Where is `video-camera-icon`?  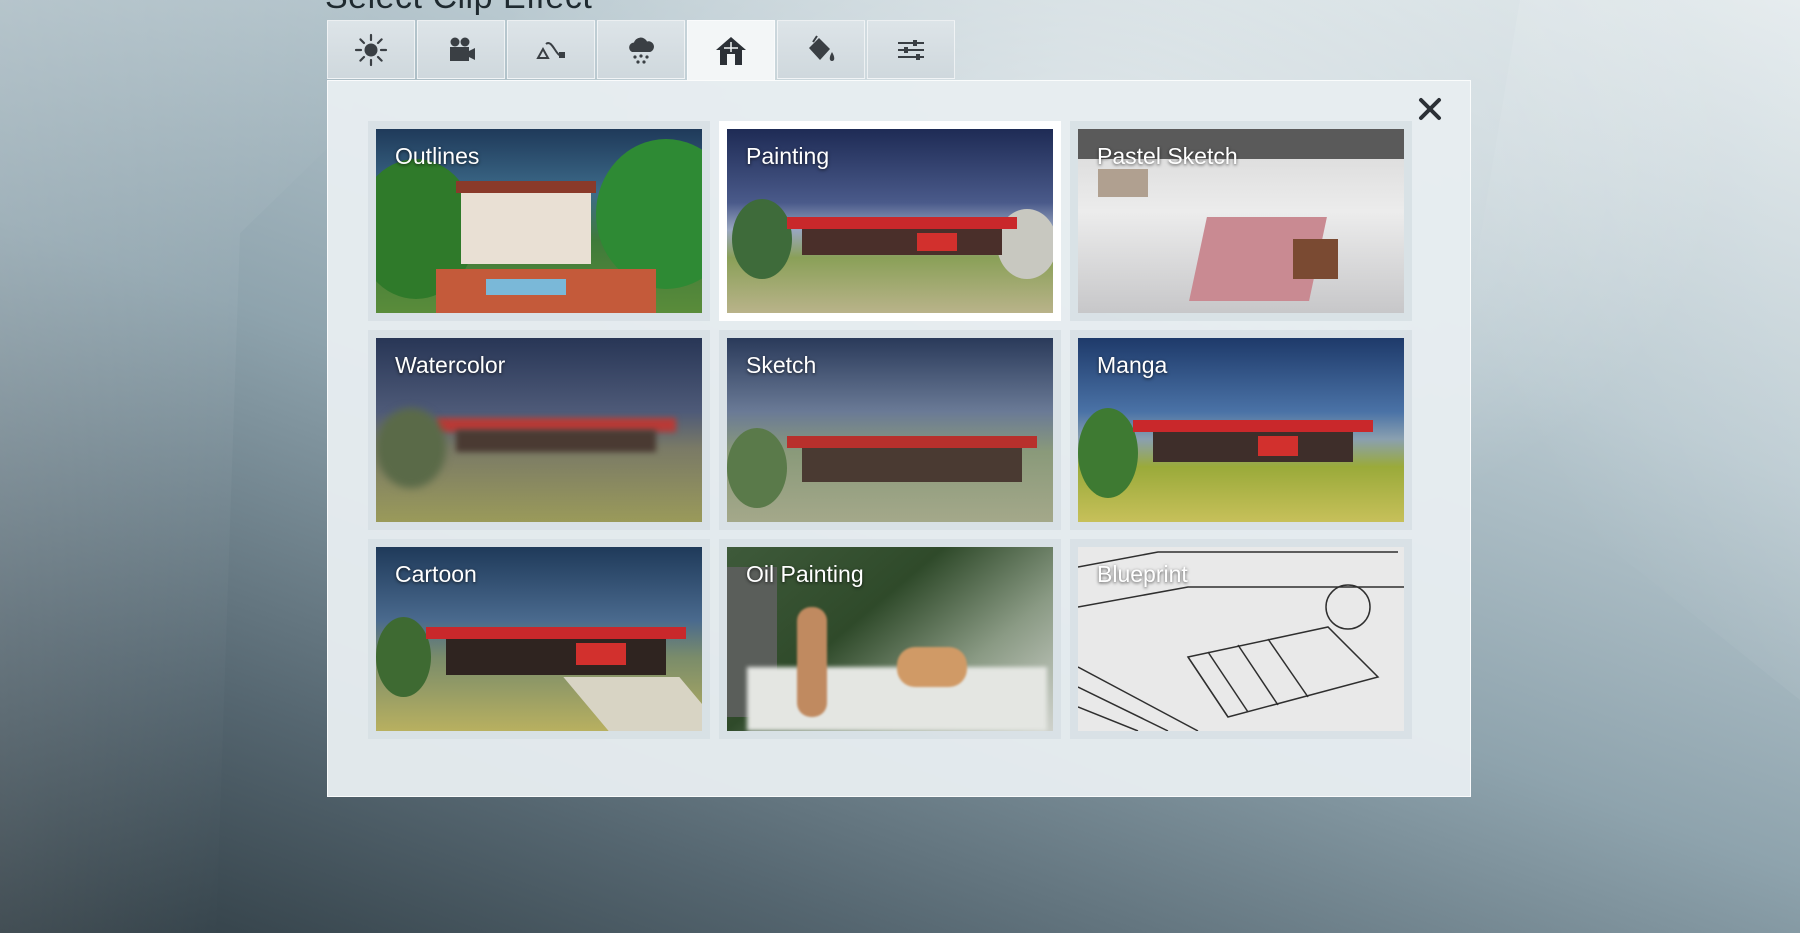
video-camera-icon is located at coordinates (462, 49).